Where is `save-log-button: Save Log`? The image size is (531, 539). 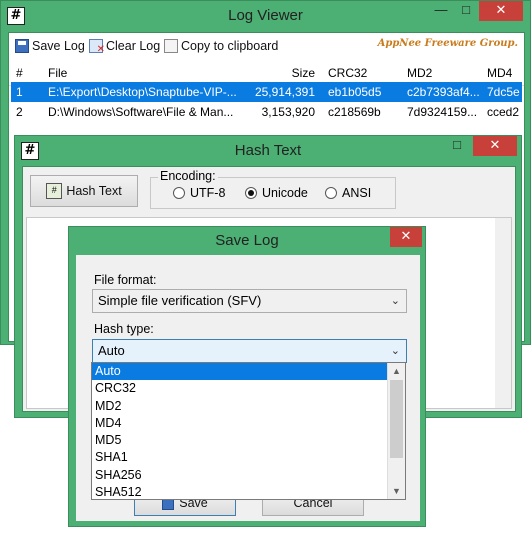 save-log-button: Save Log is located at coordinates (50, 46).